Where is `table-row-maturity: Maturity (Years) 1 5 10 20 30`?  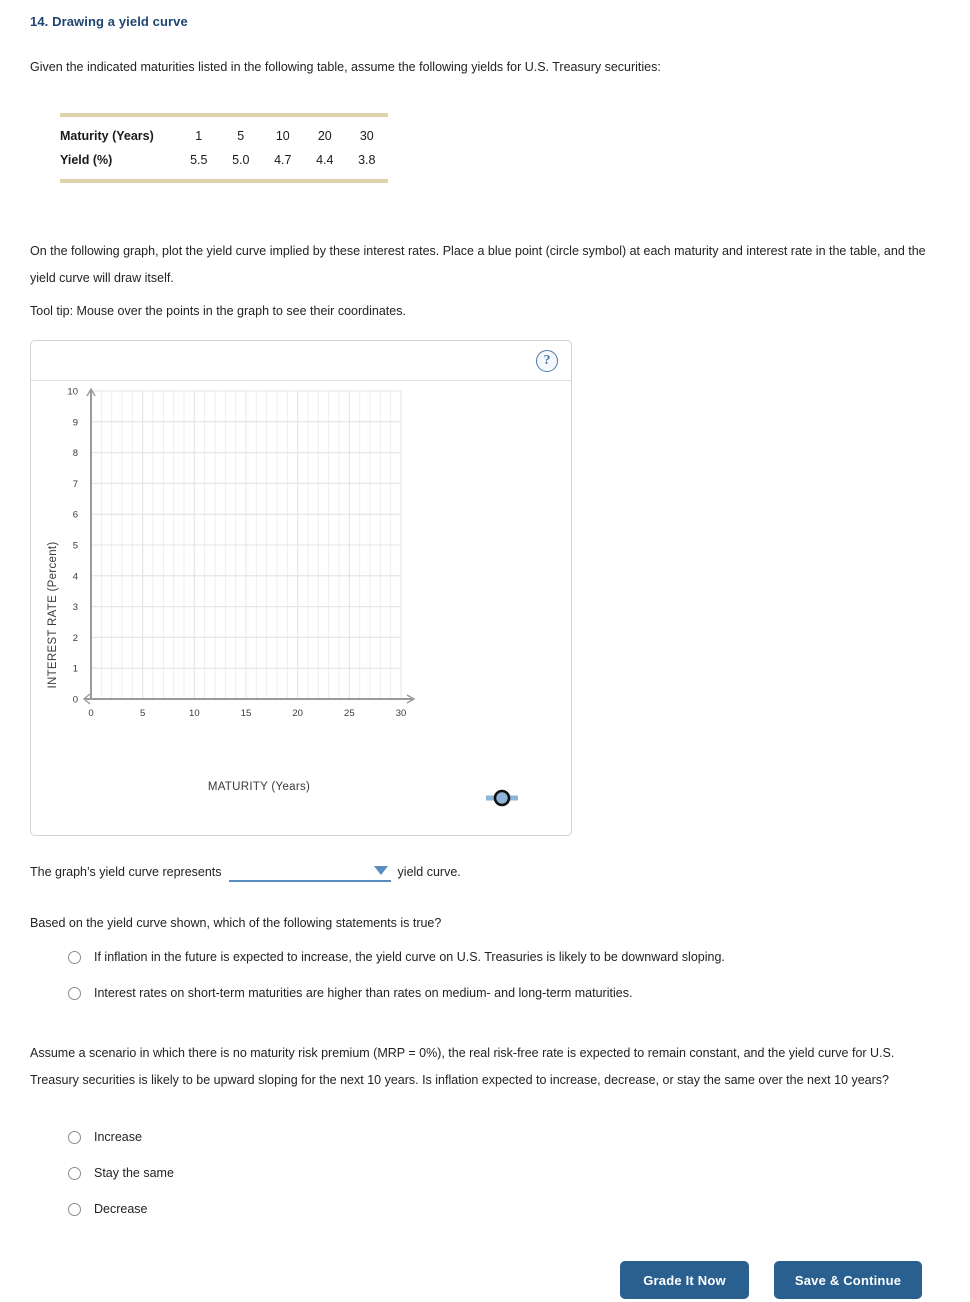
table-row-maturity: Maturity (Years) 1 5 10 20 30 is located at coordinates (224, 136).